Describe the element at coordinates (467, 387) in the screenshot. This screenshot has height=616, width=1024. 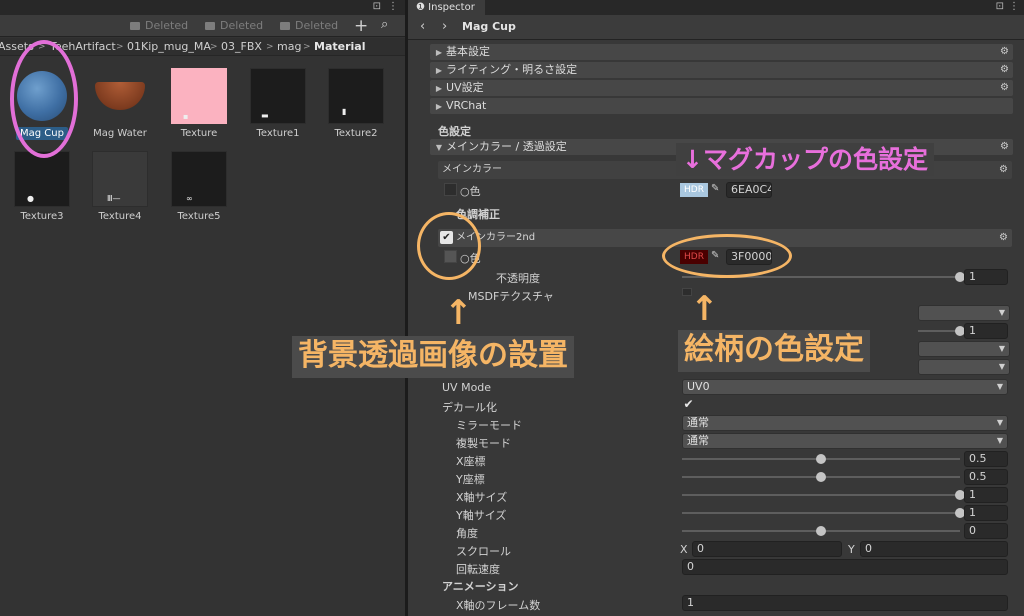
I see `uv-mode-label: UV Mode` at that location.